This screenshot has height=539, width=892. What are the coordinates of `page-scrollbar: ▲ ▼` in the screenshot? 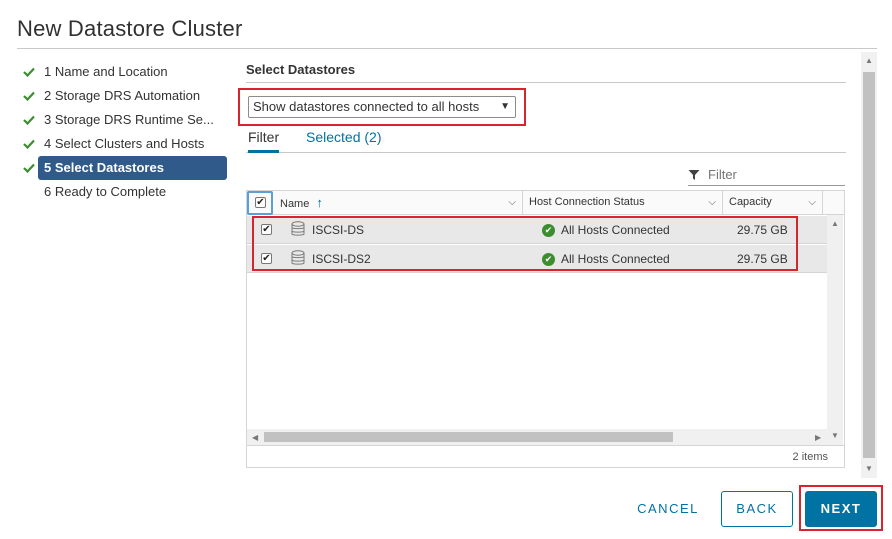 It's located at (869, 265).